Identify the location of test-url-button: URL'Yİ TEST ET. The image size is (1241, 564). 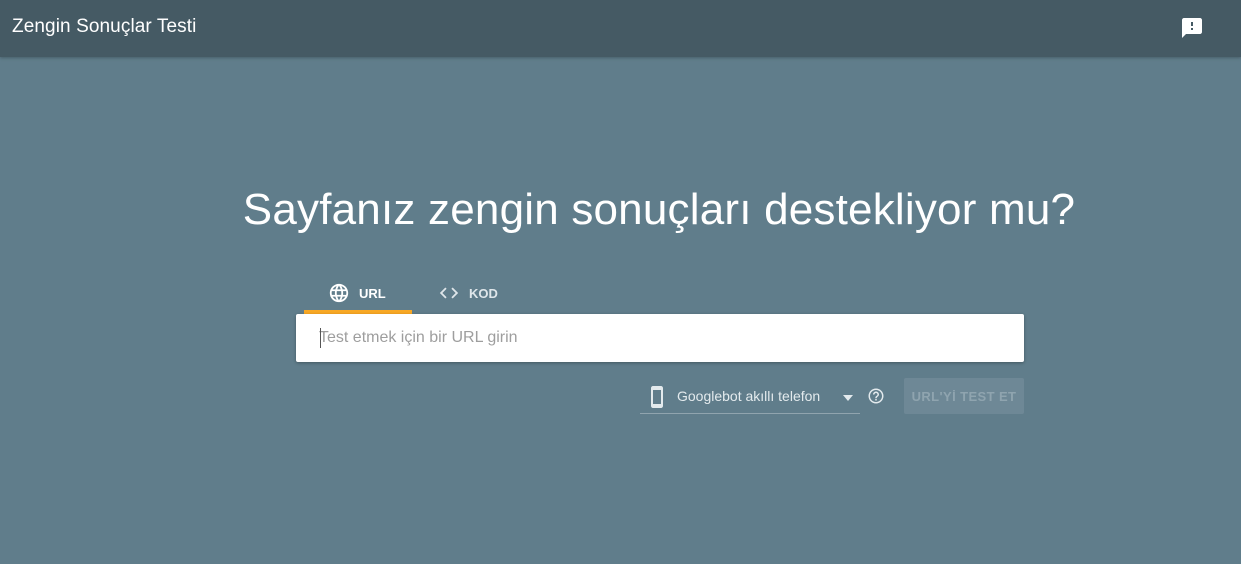
(964, 396).